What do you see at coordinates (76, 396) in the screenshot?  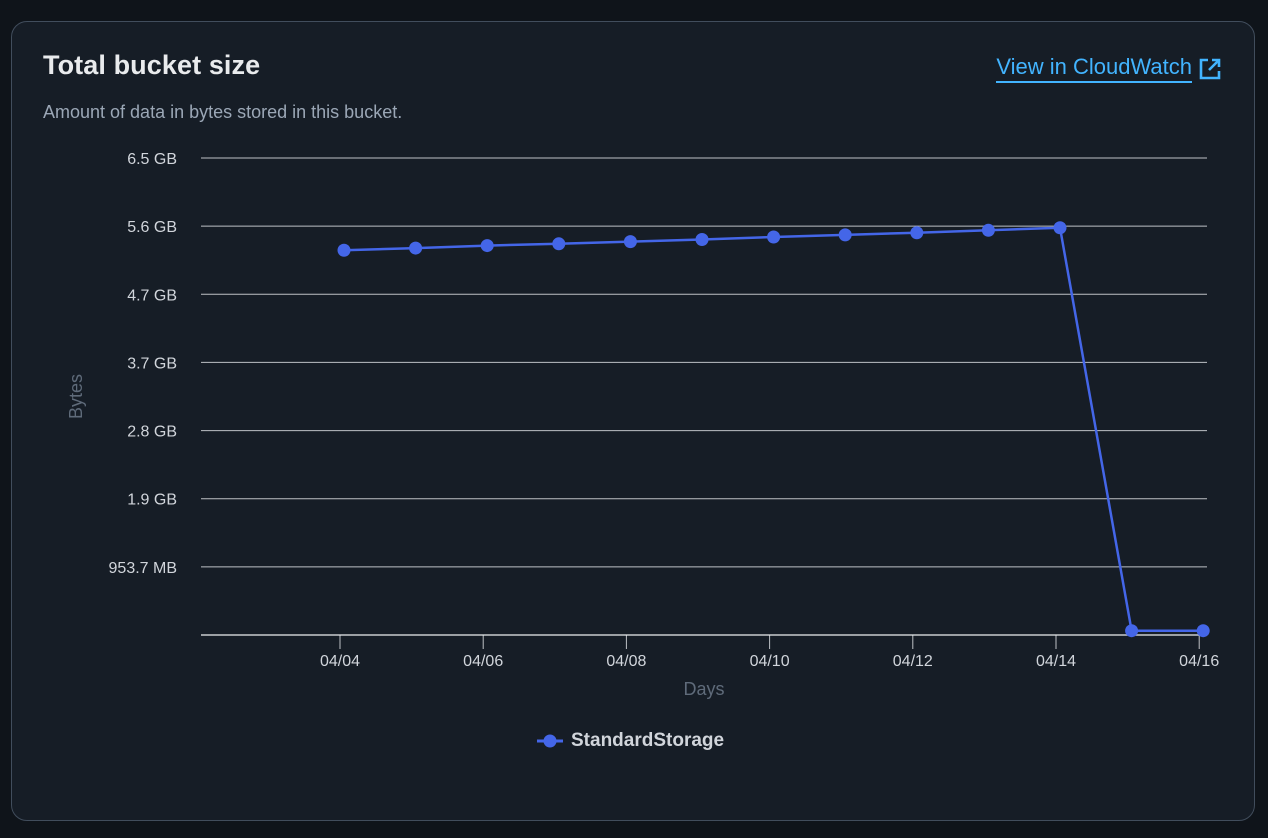 I see `y-axis-title: Bytes` at bounding box center [76, 396].